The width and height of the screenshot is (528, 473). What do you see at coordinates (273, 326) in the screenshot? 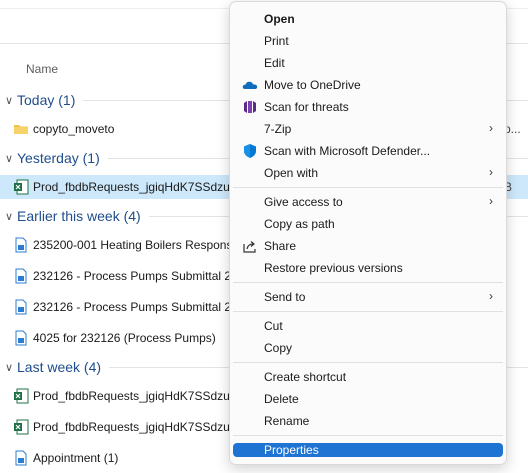
I see `menu-item-label: Cut` at bounding box center [273, 326].